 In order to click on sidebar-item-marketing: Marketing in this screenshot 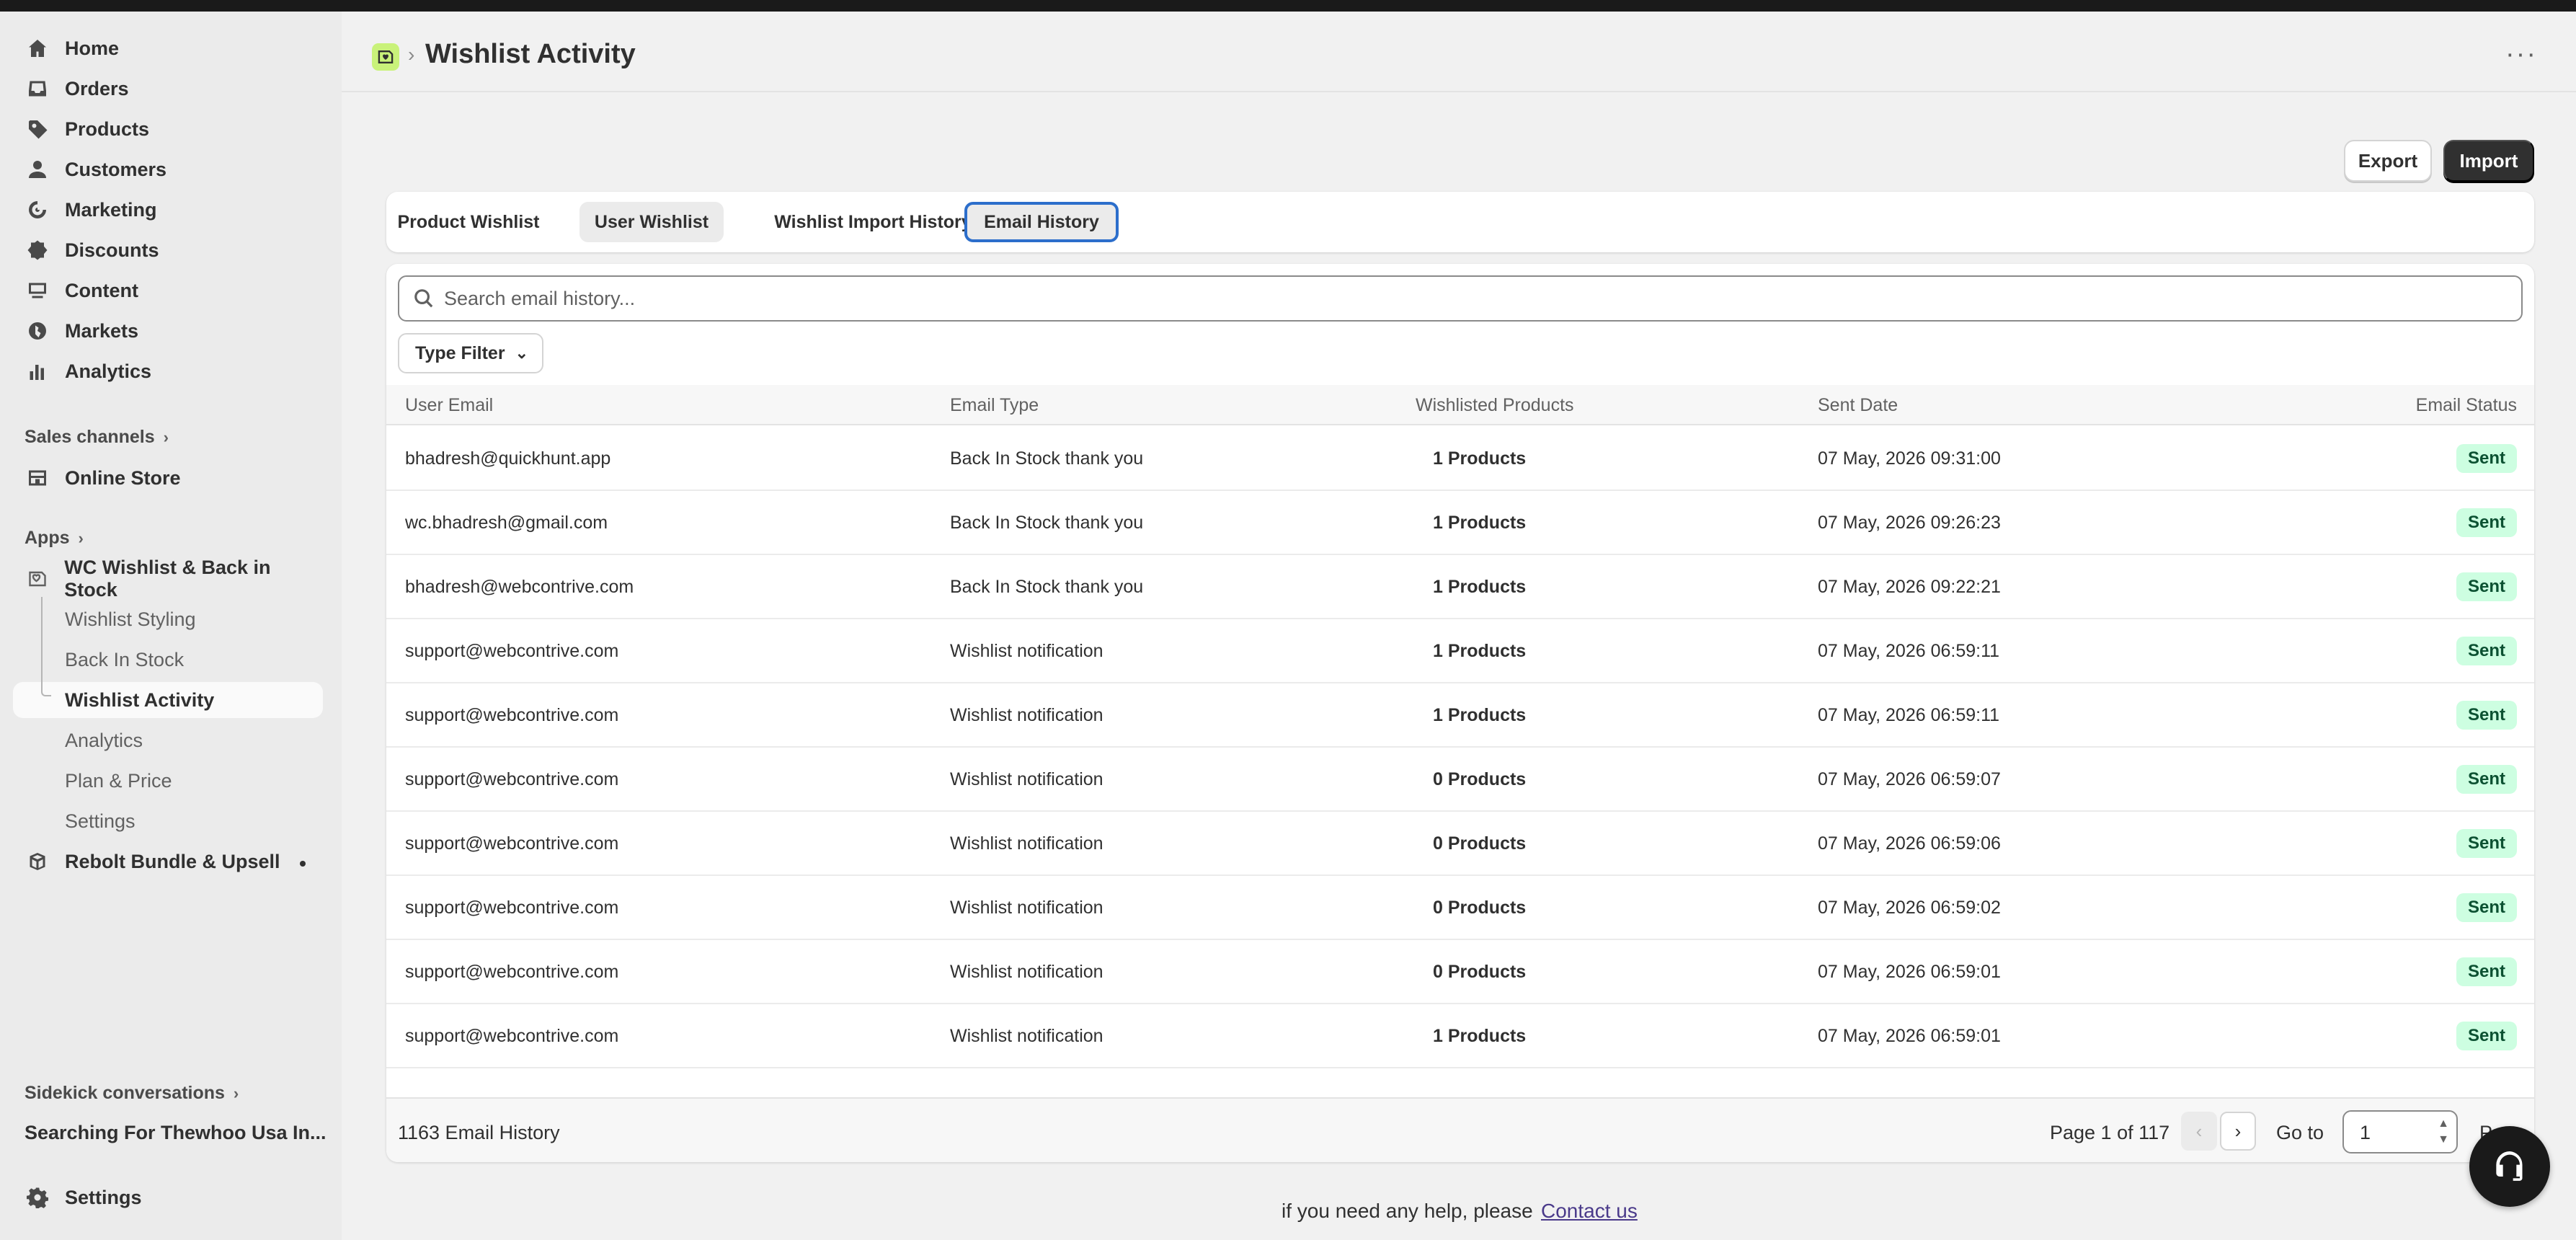, I will do `click(168, 210)`.